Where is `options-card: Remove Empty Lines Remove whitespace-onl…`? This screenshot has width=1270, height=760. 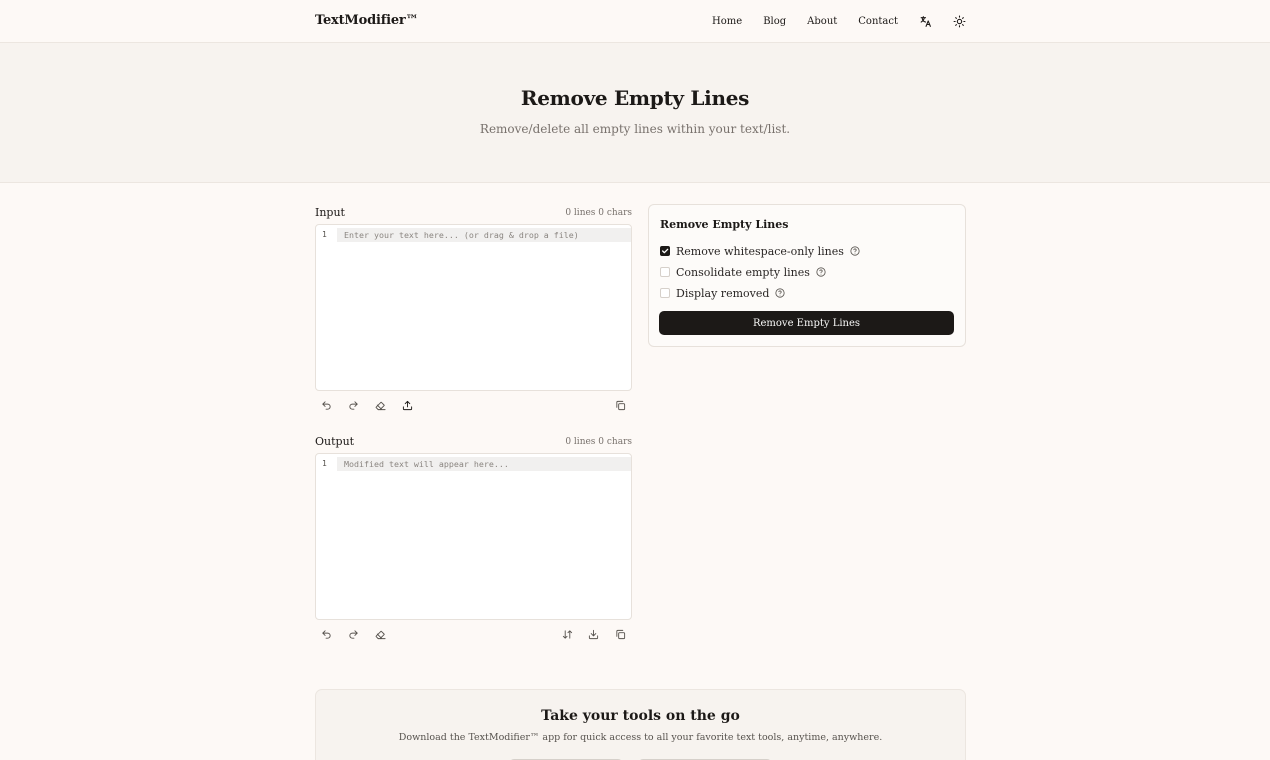
options-card: Remove Empty Lines Remove whitespace-onl… is located at coordinates (807, 275).